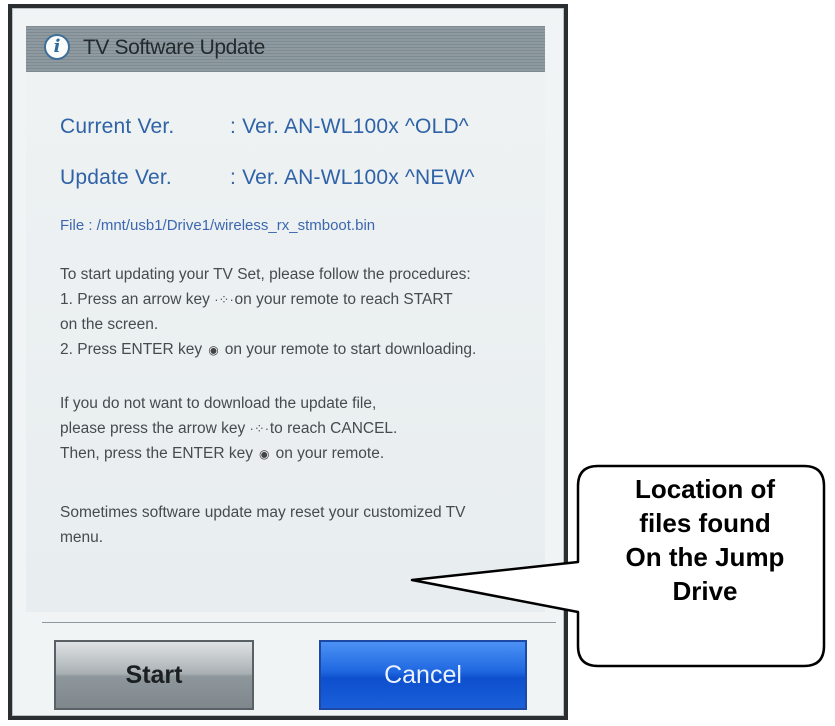  What do you see at coordinates (618, 566) in the screenshot?
I see `callout-bubble` at bounding box center [618, 566].